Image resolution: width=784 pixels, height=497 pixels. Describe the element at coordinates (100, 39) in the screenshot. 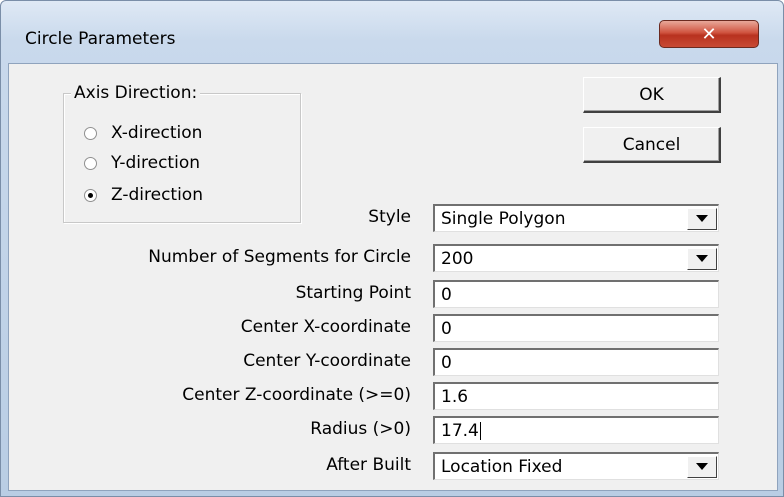

I see `window-title: Circle Parameters` at that location.